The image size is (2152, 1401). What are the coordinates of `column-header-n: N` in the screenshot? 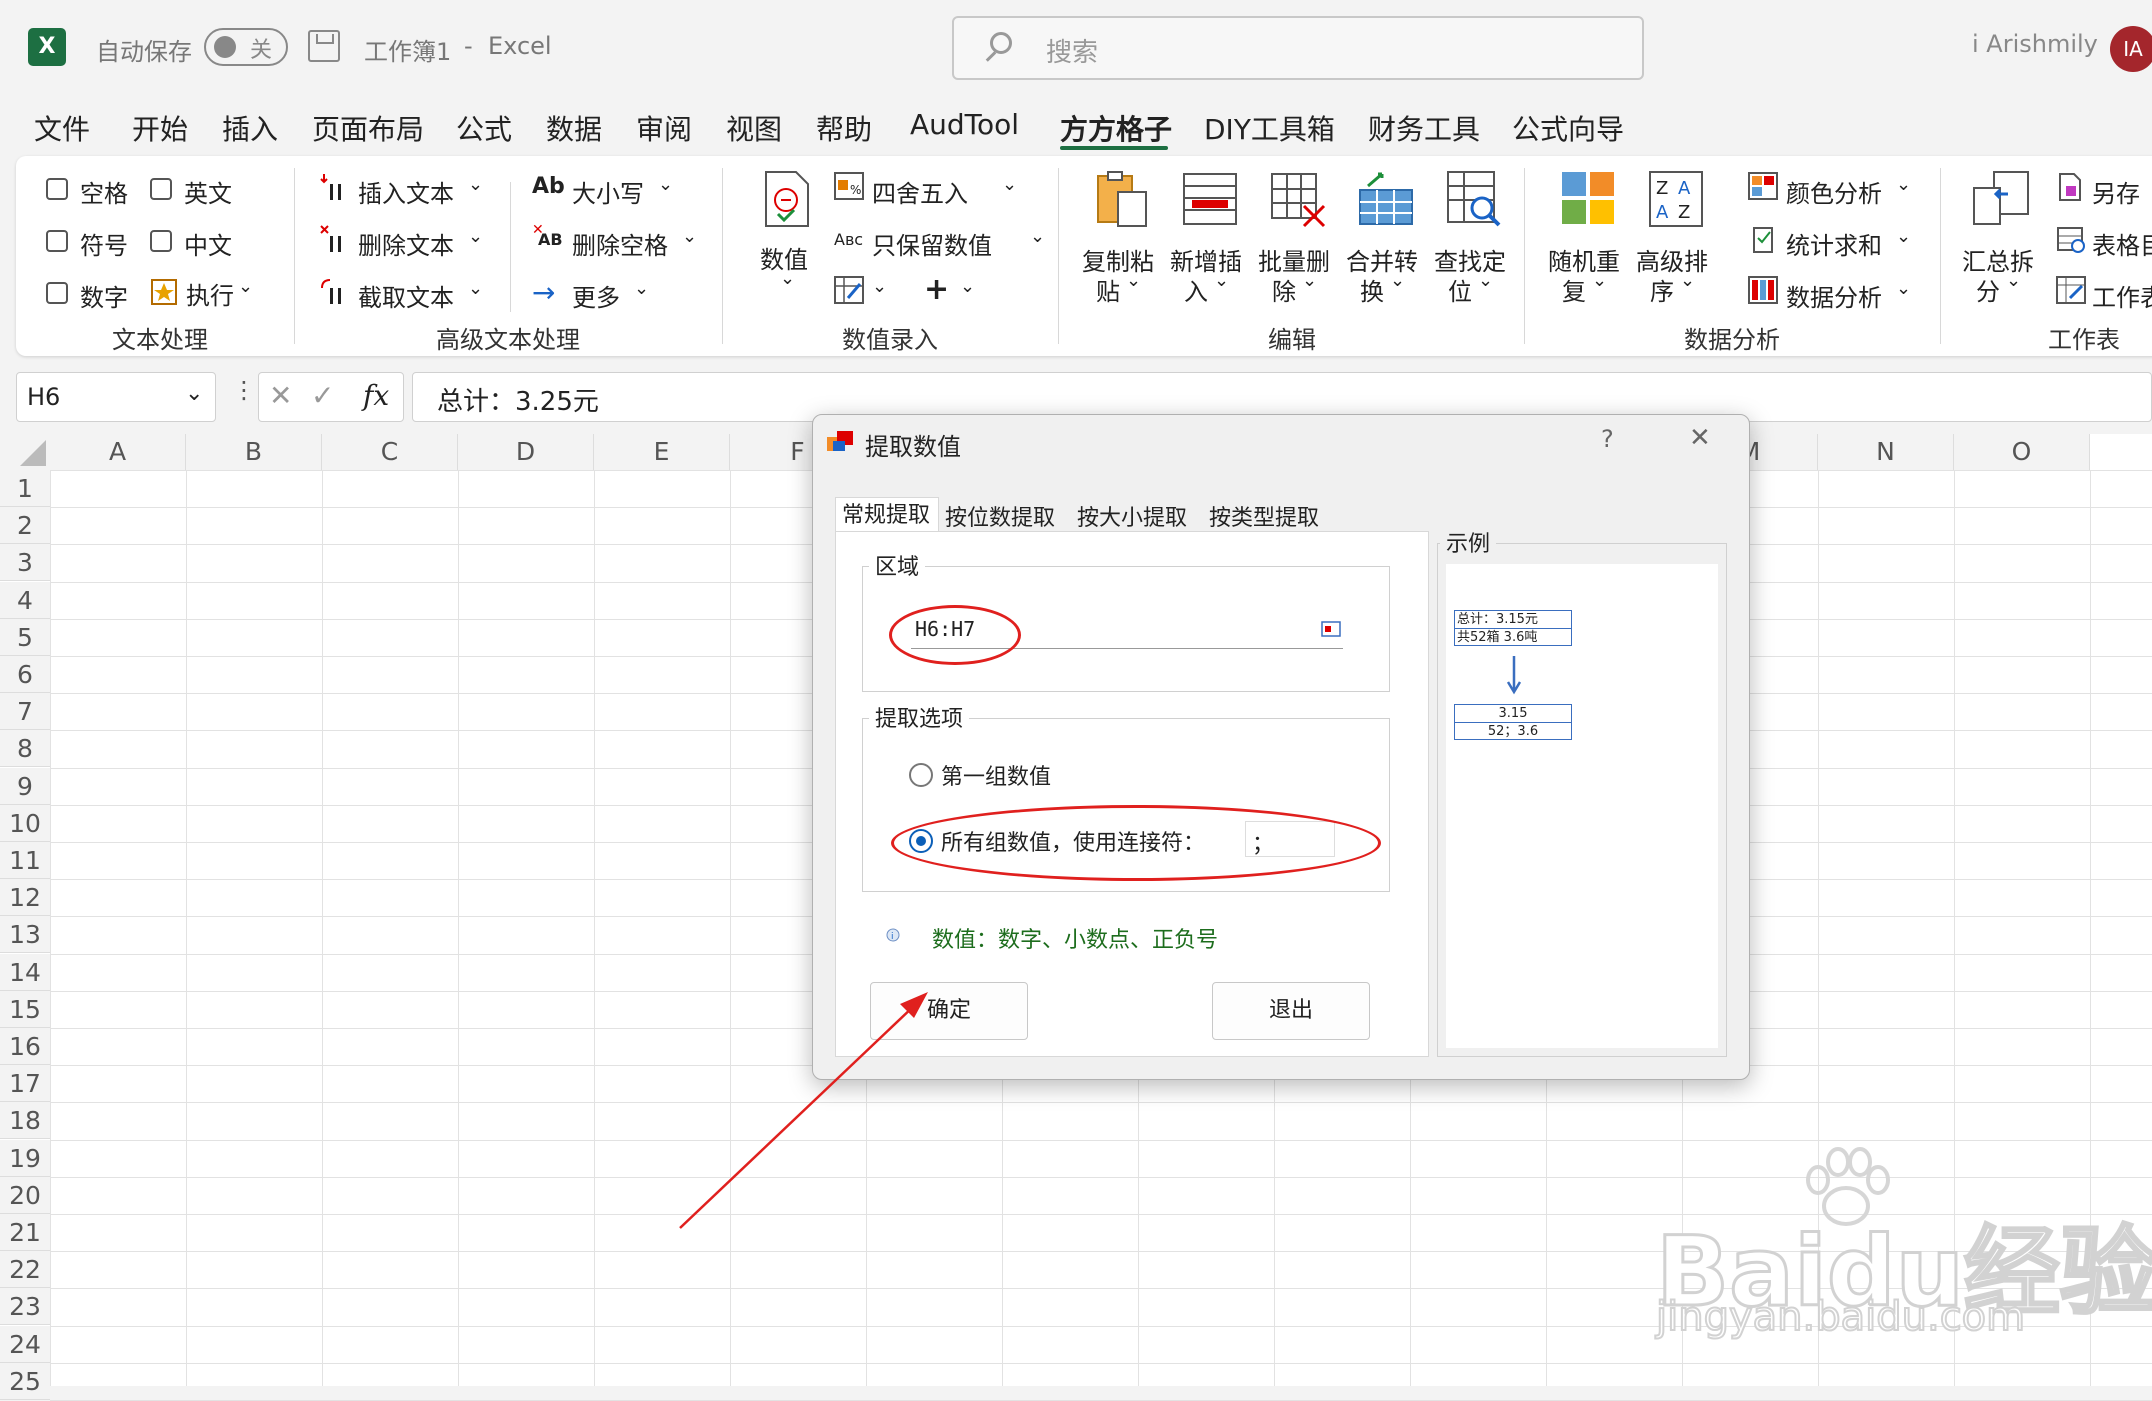 It's located at (1886, 452).